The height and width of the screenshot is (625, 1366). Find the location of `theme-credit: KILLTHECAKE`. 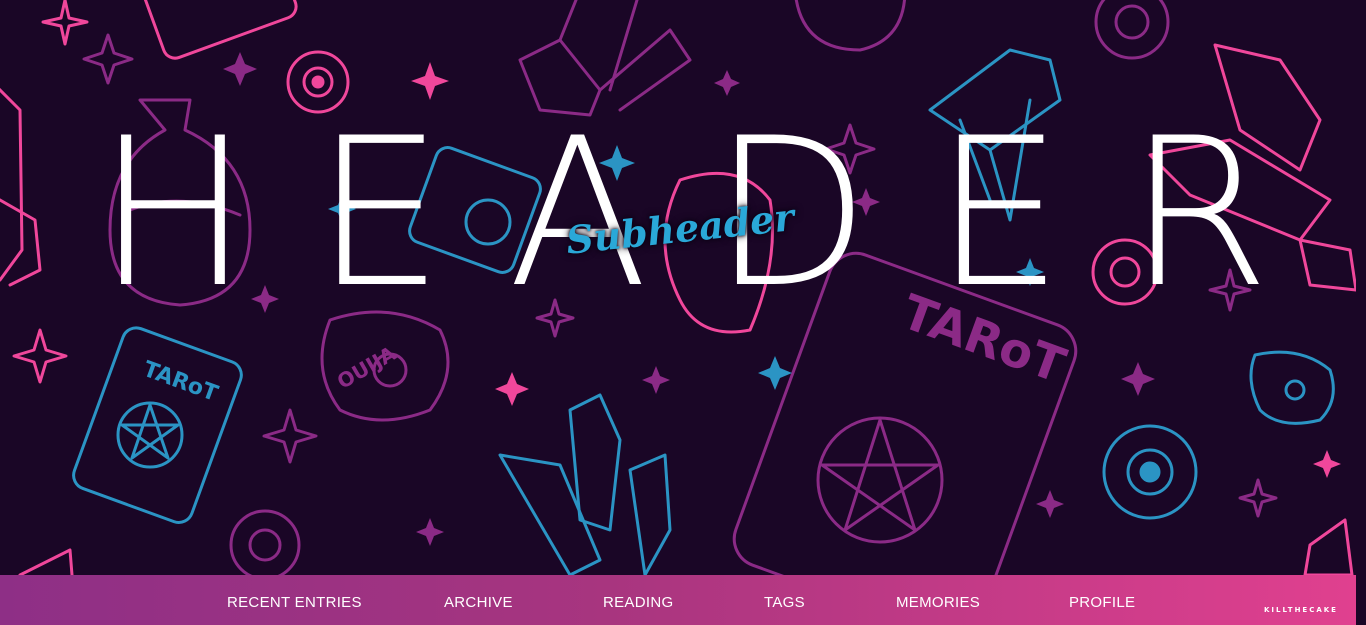

theme-credit: KILLTHECAKE is located at coordinates (1301, 610).